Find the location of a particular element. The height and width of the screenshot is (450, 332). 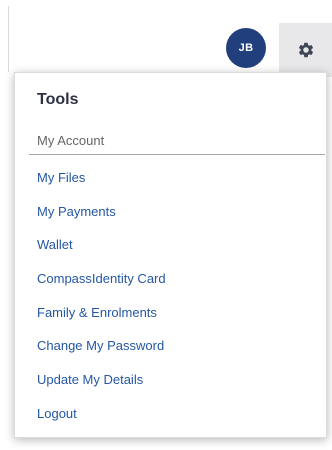

menu-item-change-password: Change My Password is located at coordinates (101, 355).